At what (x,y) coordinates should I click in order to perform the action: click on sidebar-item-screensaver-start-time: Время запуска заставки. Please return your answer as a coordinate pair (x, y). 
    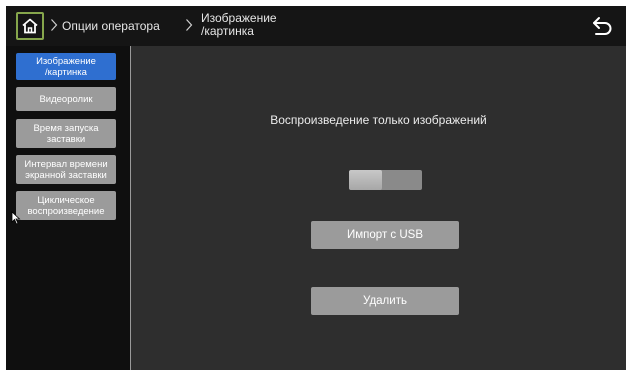
    Looking at the image, I should click on (66, 133).